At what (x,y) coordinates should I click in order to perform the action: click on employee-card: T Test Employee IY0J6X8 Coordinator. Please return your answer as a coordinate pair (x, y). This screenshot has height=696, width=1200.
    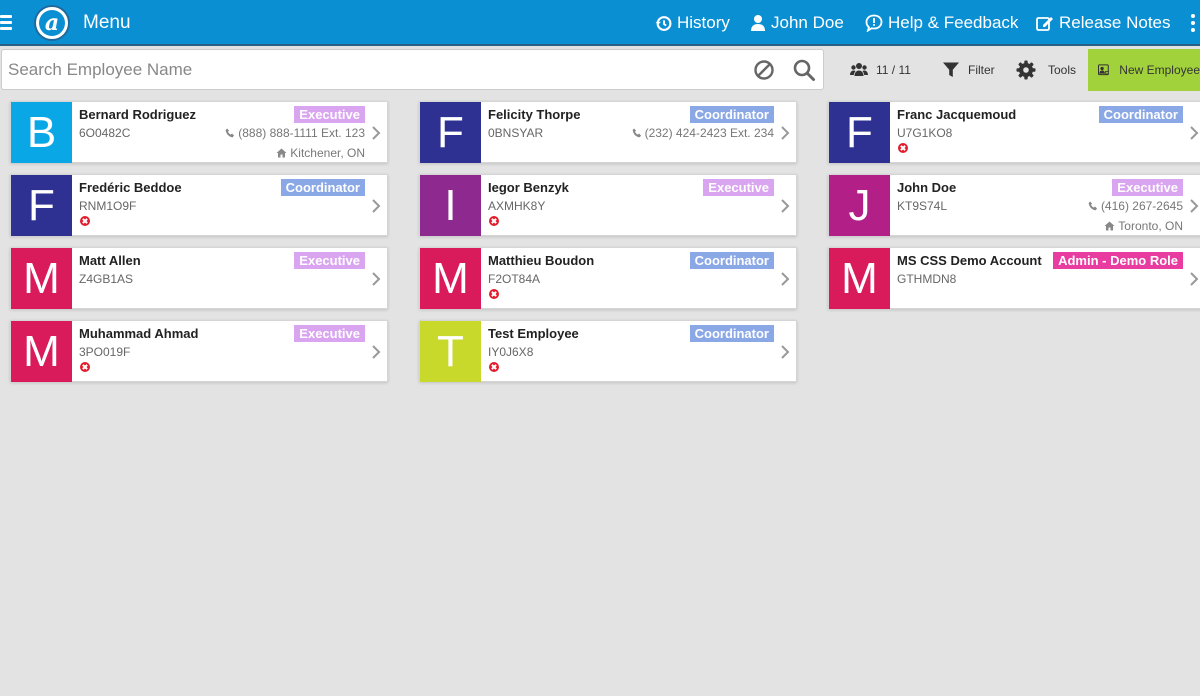
    Looking at the image, I should click on (608, 351).